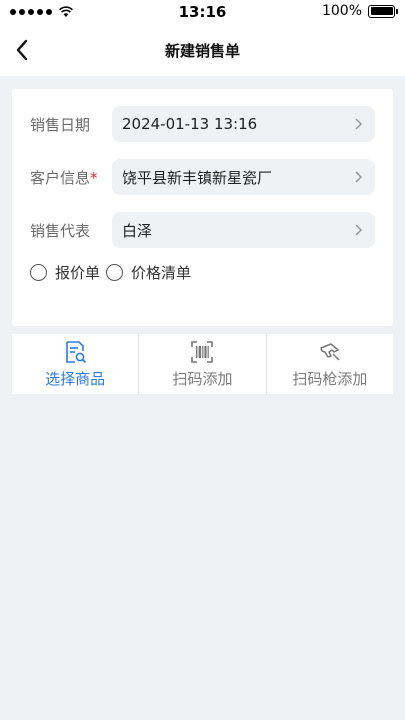 Image resolution: width=405 pixels, height=720 pixels. I want to click on add-product-actions: 选择商品 扫码添加 扫码枪添加, so click(202, 364).